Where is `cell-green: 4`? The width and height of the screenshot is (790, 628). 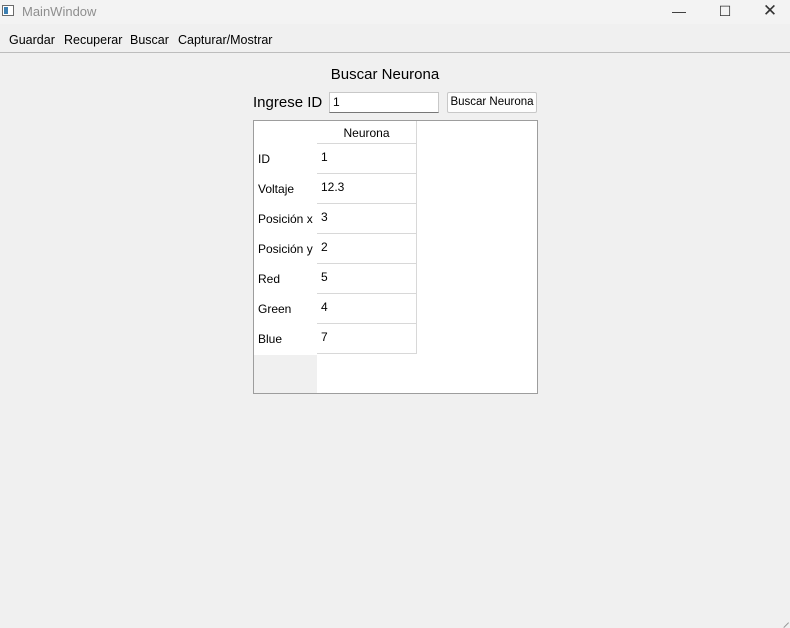 cell-green: 4 is located at coordinates (367, 309).